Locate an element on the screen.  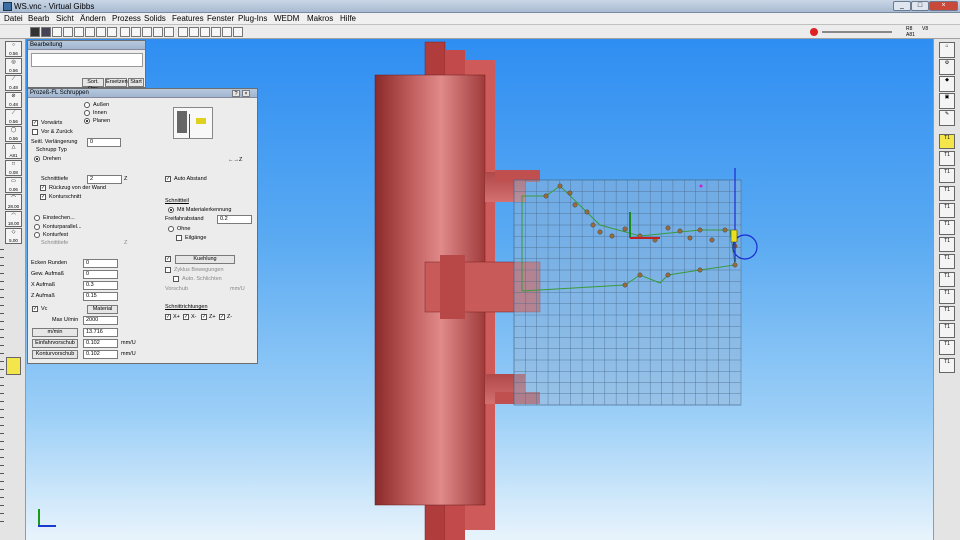
geometry-tool-8: □ 0.08 is located at coordinates (13, 168).